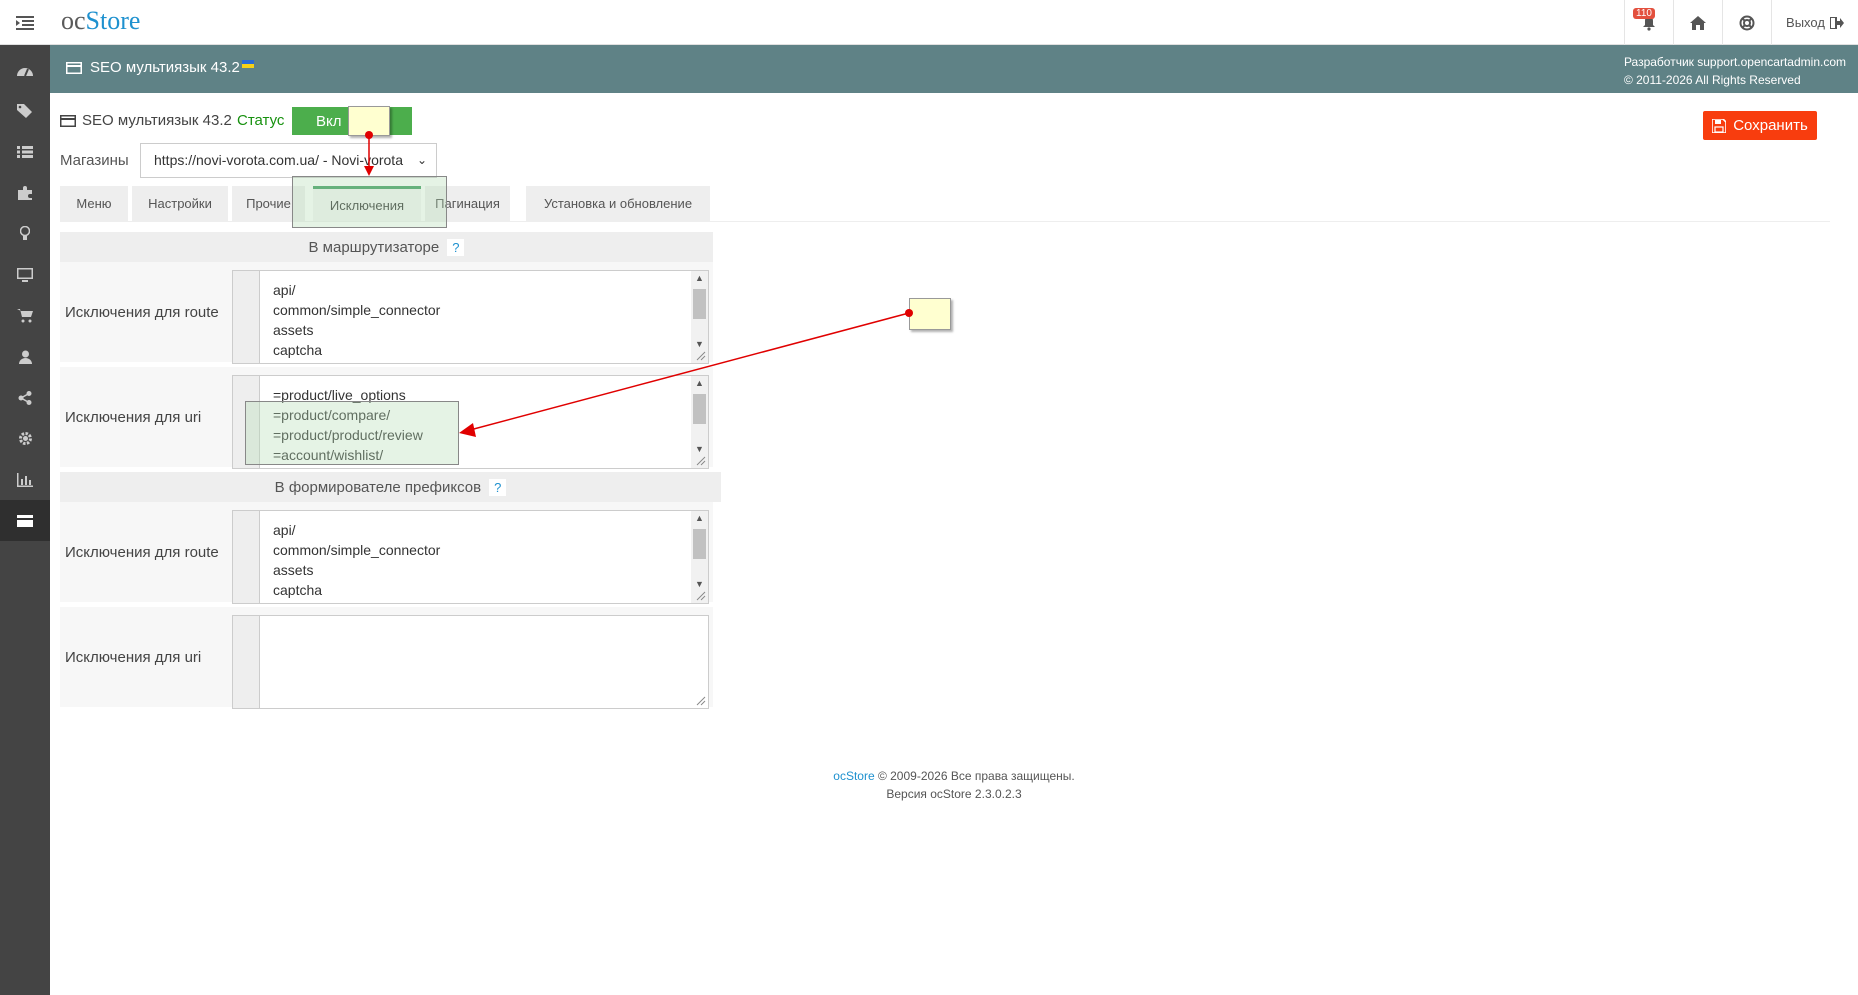  I want to click on footer-version: Версия ocStore 2.3.0.2.3, so click(954, 794).